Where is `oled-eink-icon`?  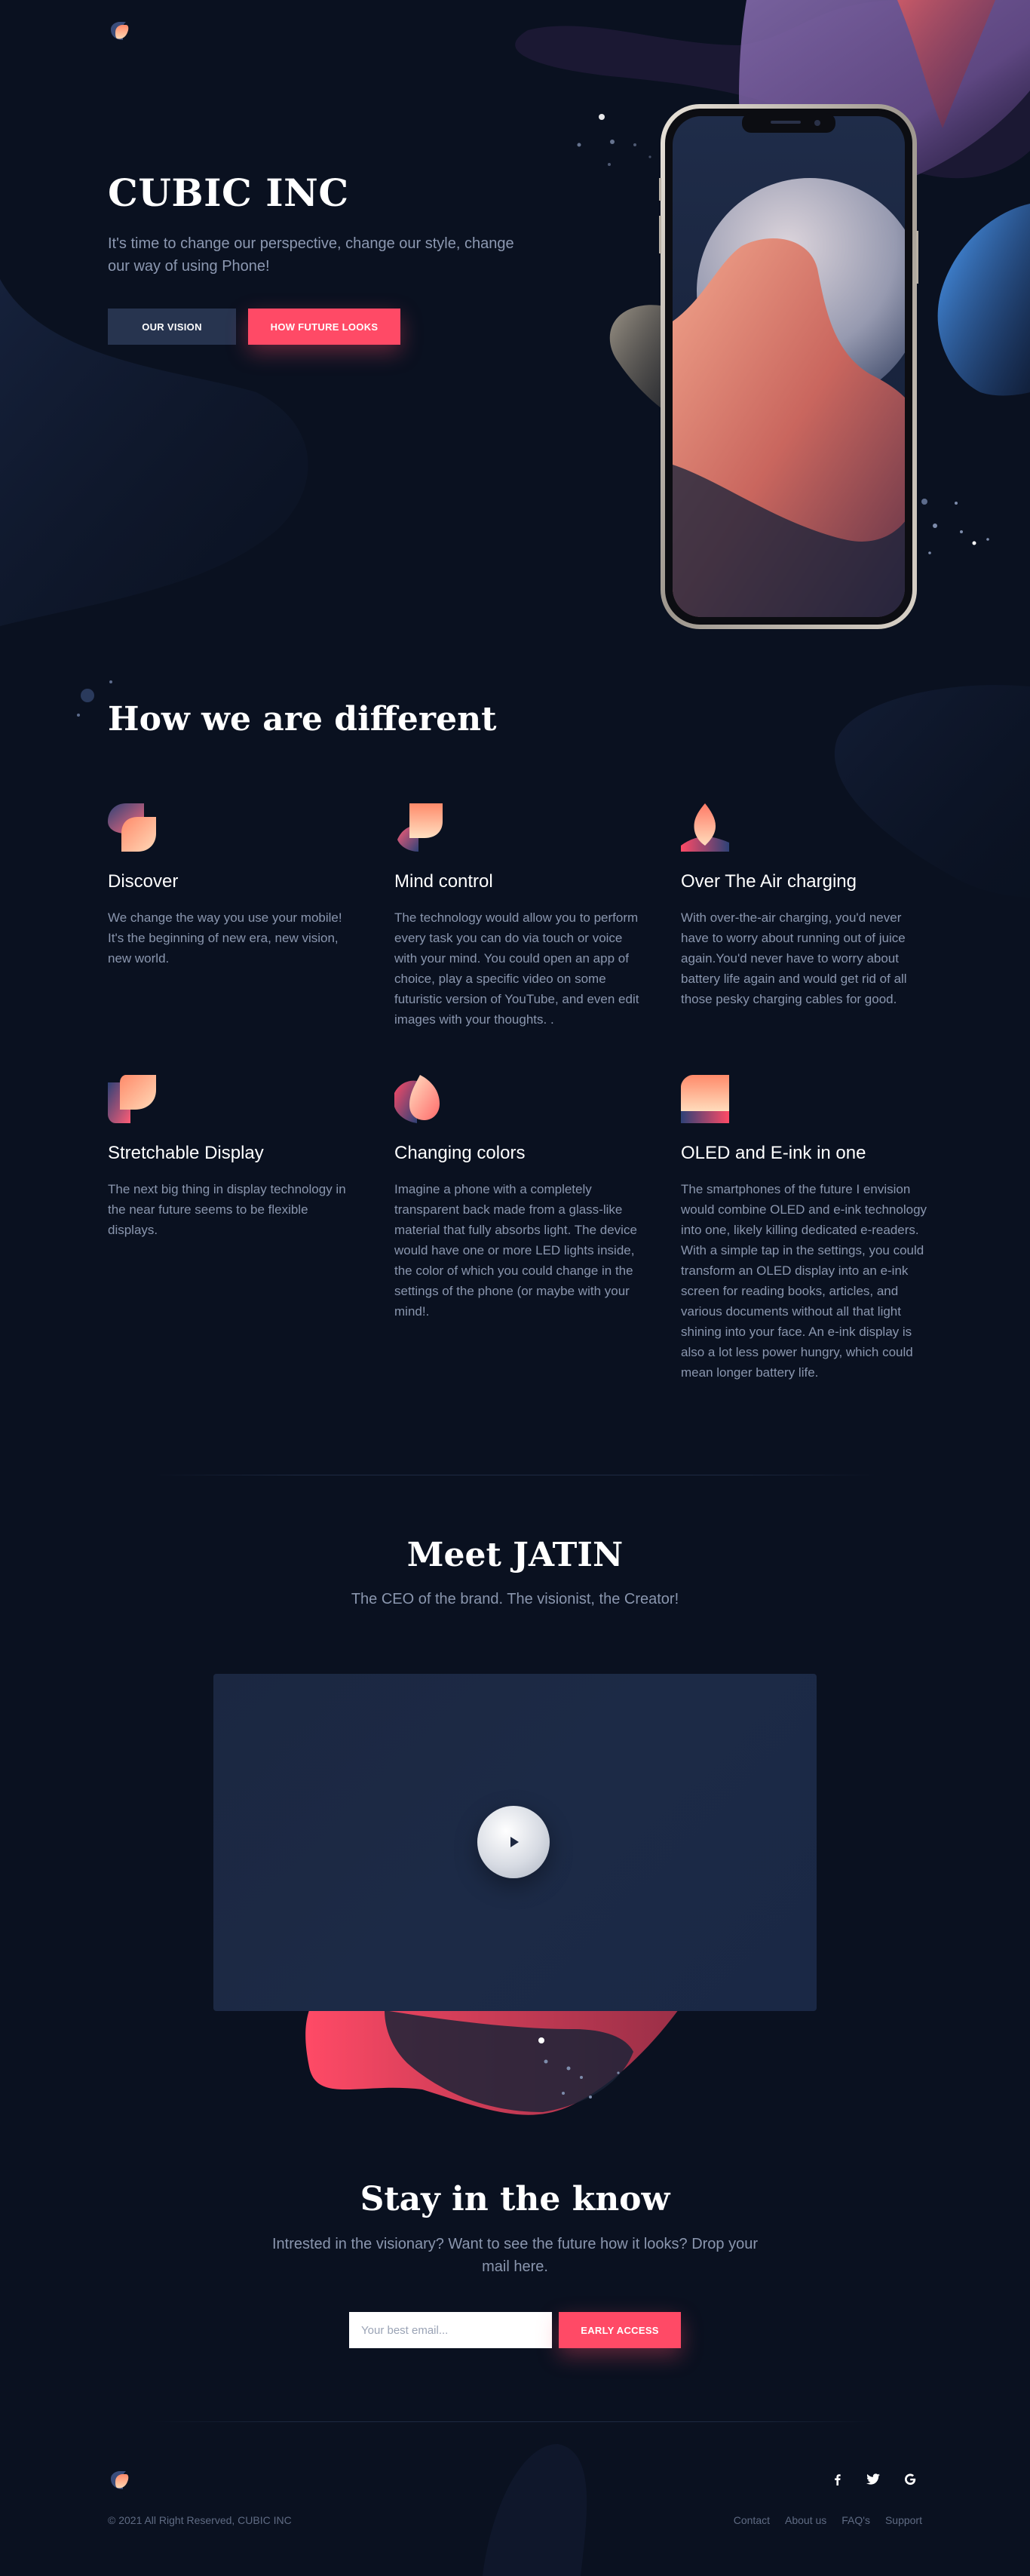 oled-eink-icon is located at coordinates (705, 1099).